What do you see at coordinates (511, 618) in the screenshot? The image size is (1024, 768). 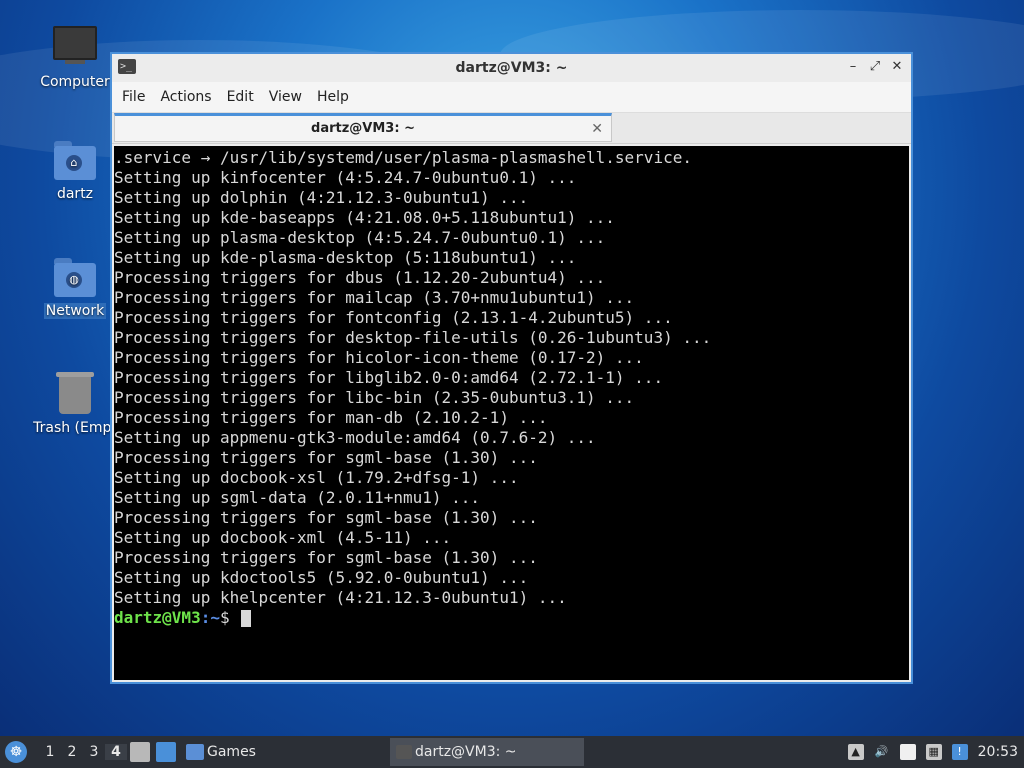 I see `prompt-line: dartz@VM3:~$` at bounding box center [511, 618].